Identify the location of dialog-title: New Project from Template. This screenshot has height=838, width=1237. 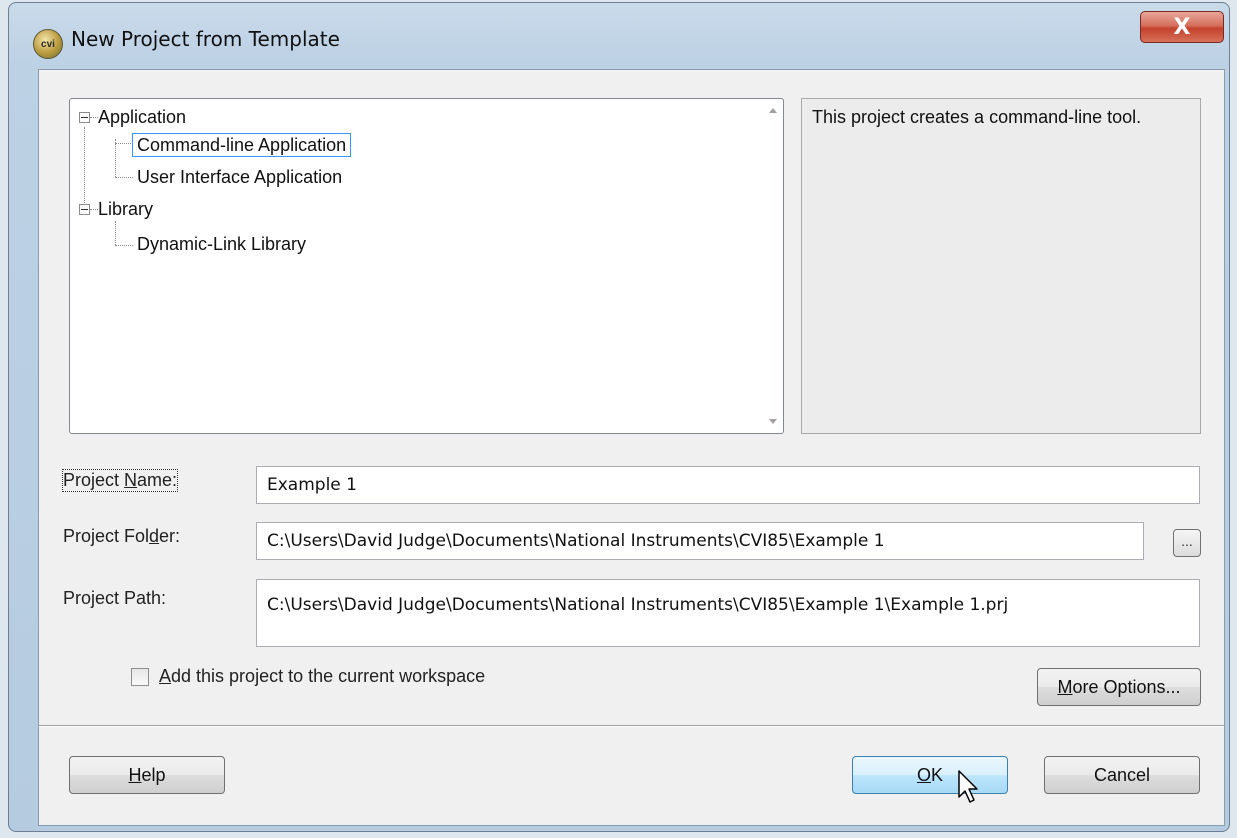
(205, 39).